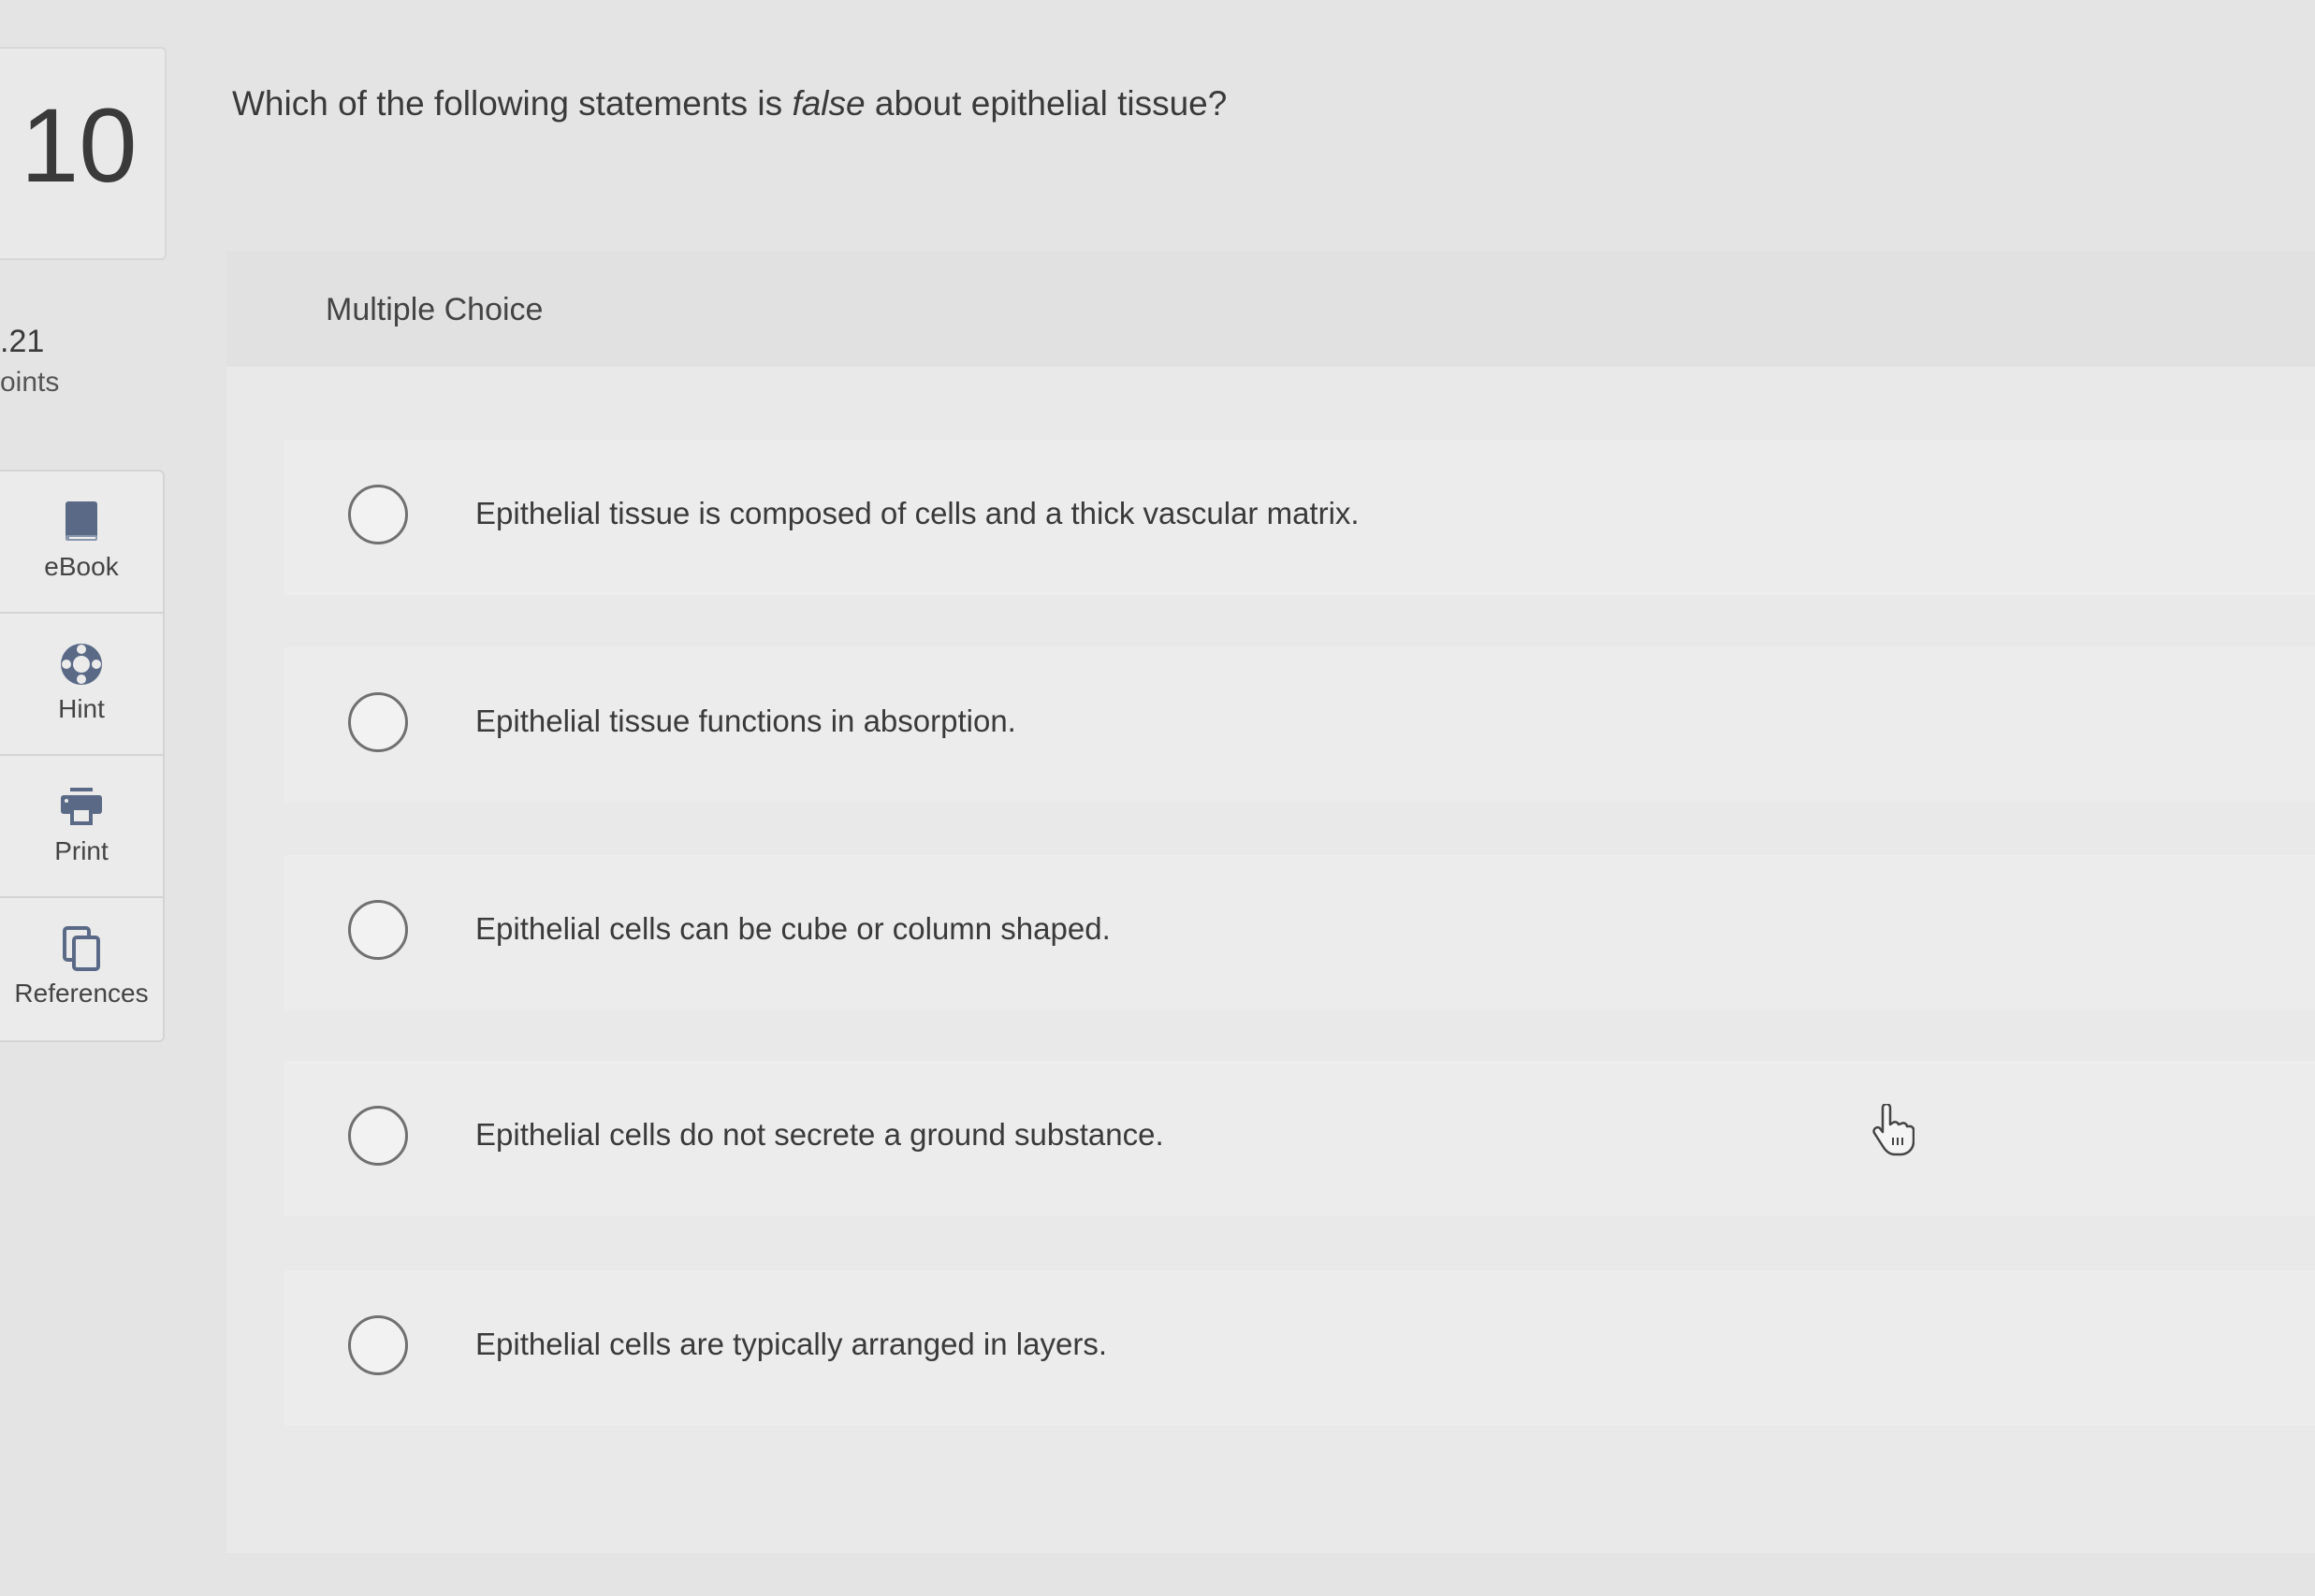 This screenshot has width=2315, height=1596. Describe the element at coordinates (1893, 1130) in the screenshot. I see `hand-cursor-icon` at that location.